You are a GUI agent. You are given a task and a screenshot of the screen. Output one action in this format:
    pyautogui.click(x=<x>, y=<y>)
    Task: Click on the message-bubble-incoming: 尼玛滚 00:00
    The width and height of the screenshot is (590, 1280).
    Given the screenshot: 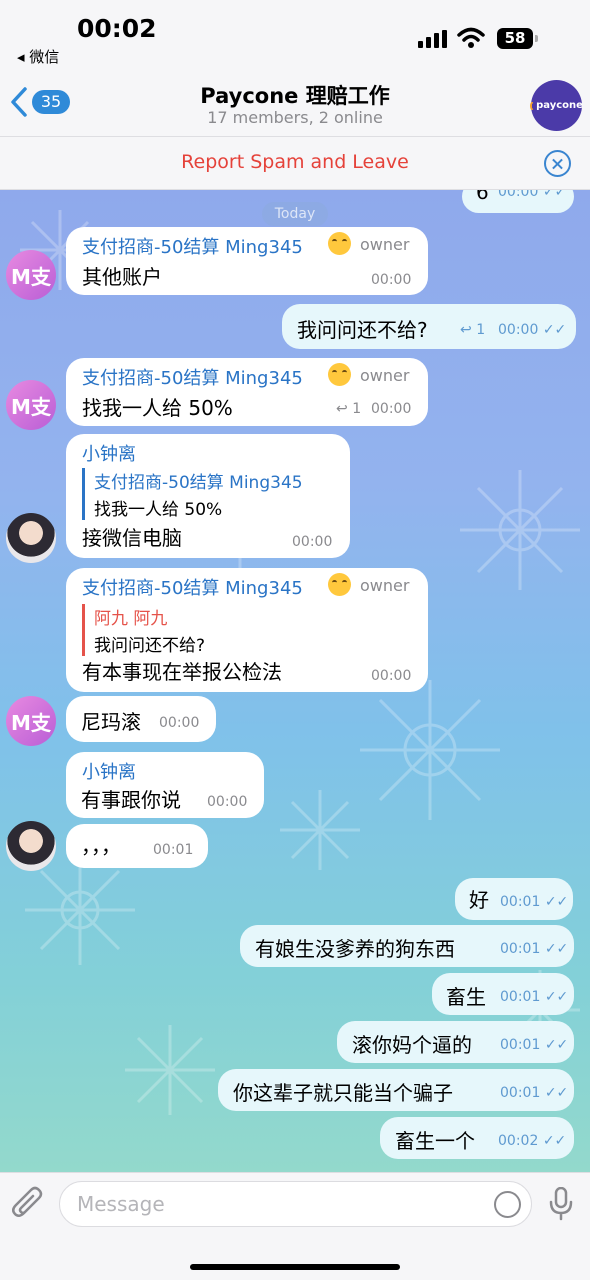 What is the action you would take?
    pyautogui.click(x=141, y=719)
    